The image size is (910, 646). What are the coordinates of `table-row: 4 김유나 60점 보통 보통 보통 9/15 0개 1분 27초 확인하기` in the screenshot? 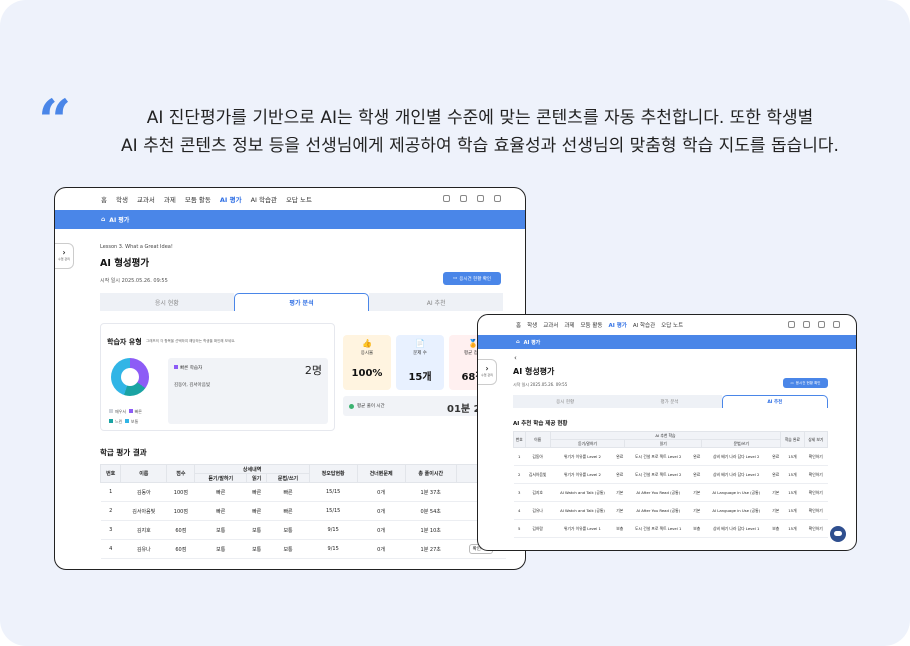 It's located at (303, 549).